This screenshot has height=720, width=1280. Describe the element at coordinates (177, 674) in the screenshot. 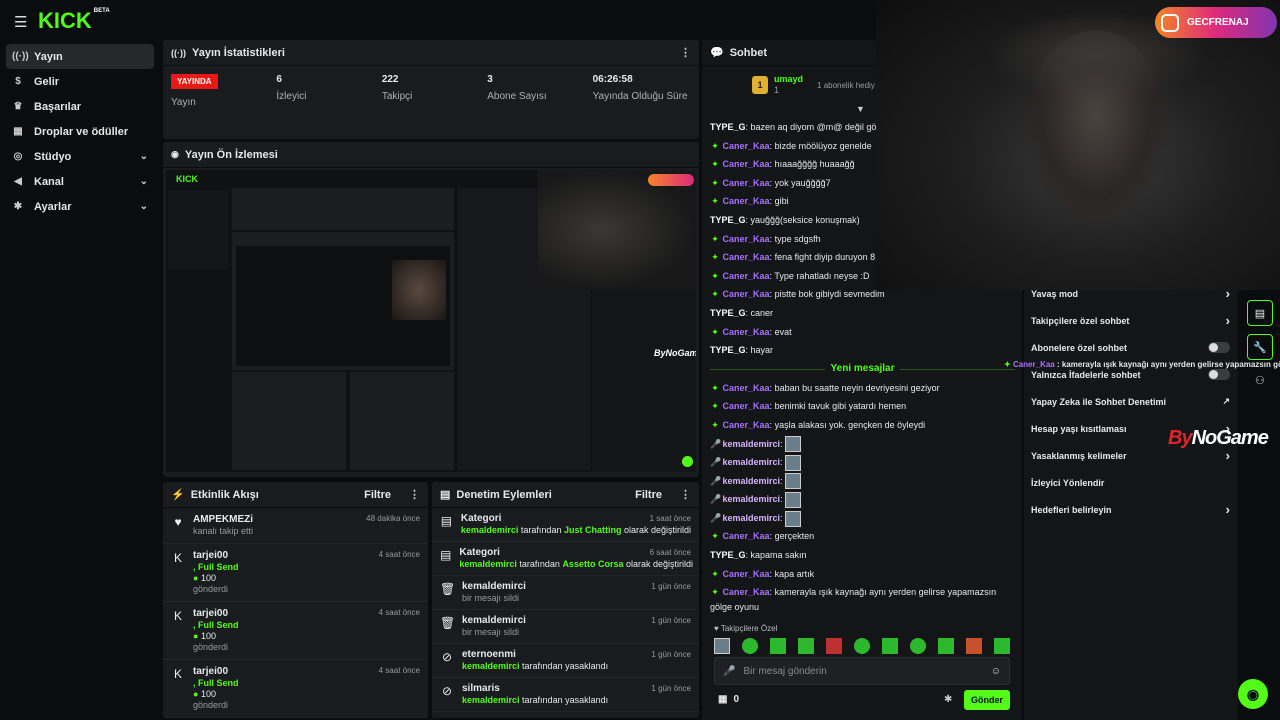

I see `kick-icon: K` at that location.